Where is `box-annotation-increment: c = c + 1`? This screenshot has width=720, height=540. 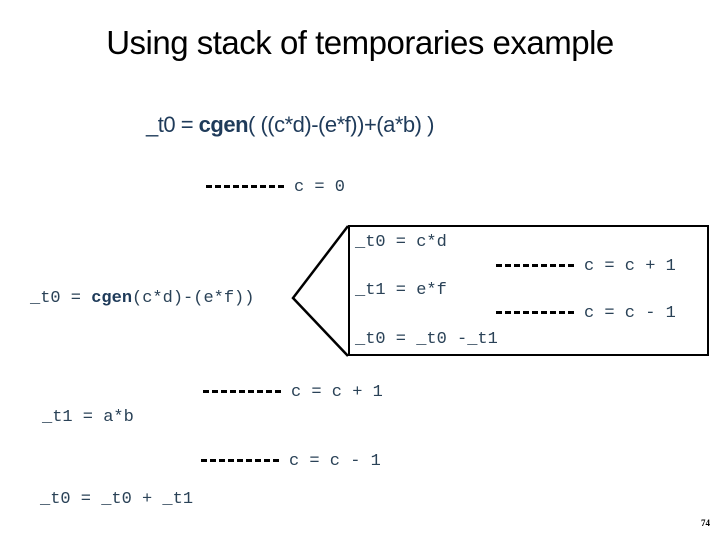
box-annotation-increment: c = c + 1 is located at coordinates (586, 266).